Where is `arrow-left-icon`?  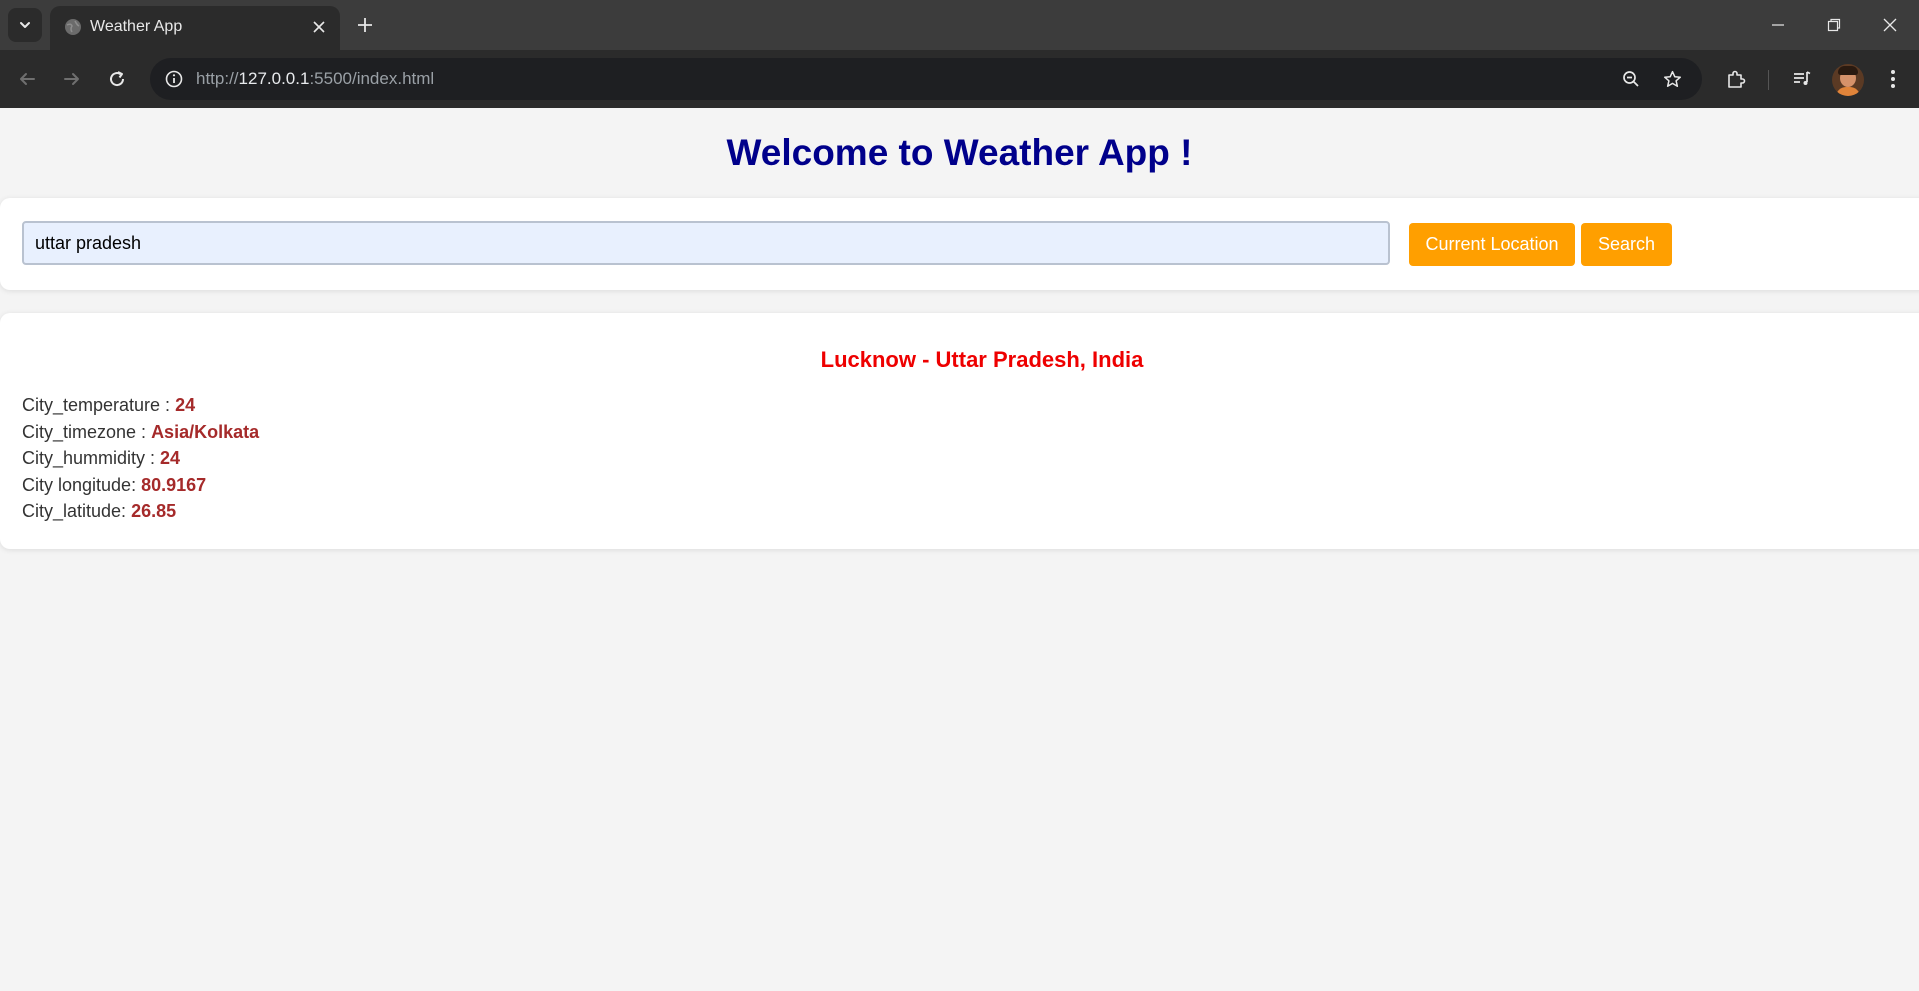
arrow-left-icon is located at coordinates (27, 79).